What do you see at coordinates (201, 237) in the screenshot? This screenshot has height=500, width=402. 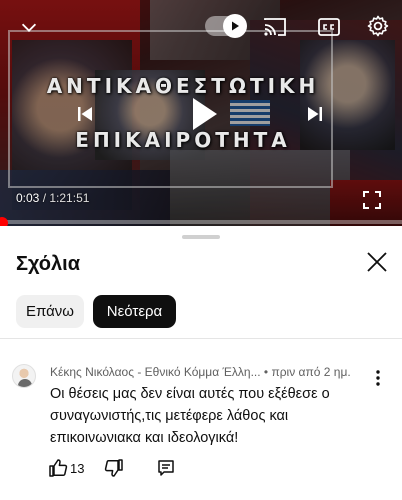 I see `drag-handle` at bounding box center [201, 237].